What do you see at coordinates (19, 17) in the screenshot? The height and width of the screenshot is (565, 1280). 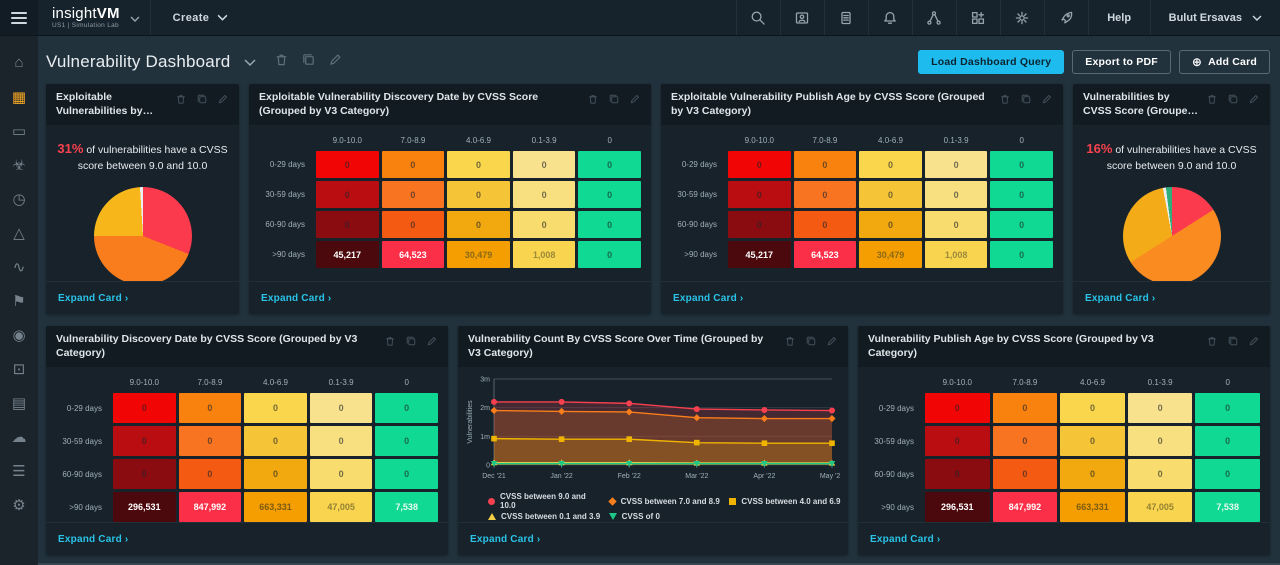 I see `hamburger-menu-button` at bounding box center [19, 17].